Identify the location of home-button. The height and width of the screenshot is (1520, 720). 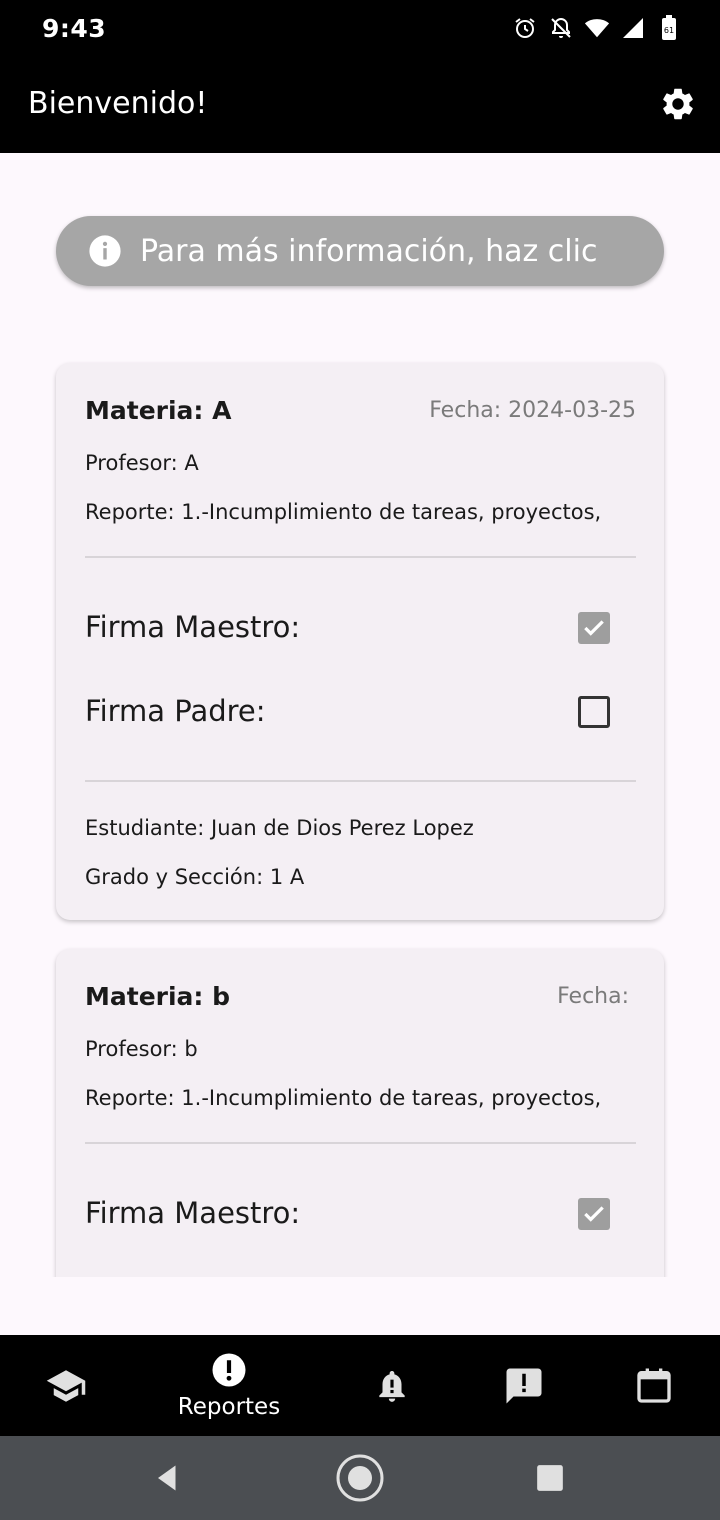
(360, 1478).